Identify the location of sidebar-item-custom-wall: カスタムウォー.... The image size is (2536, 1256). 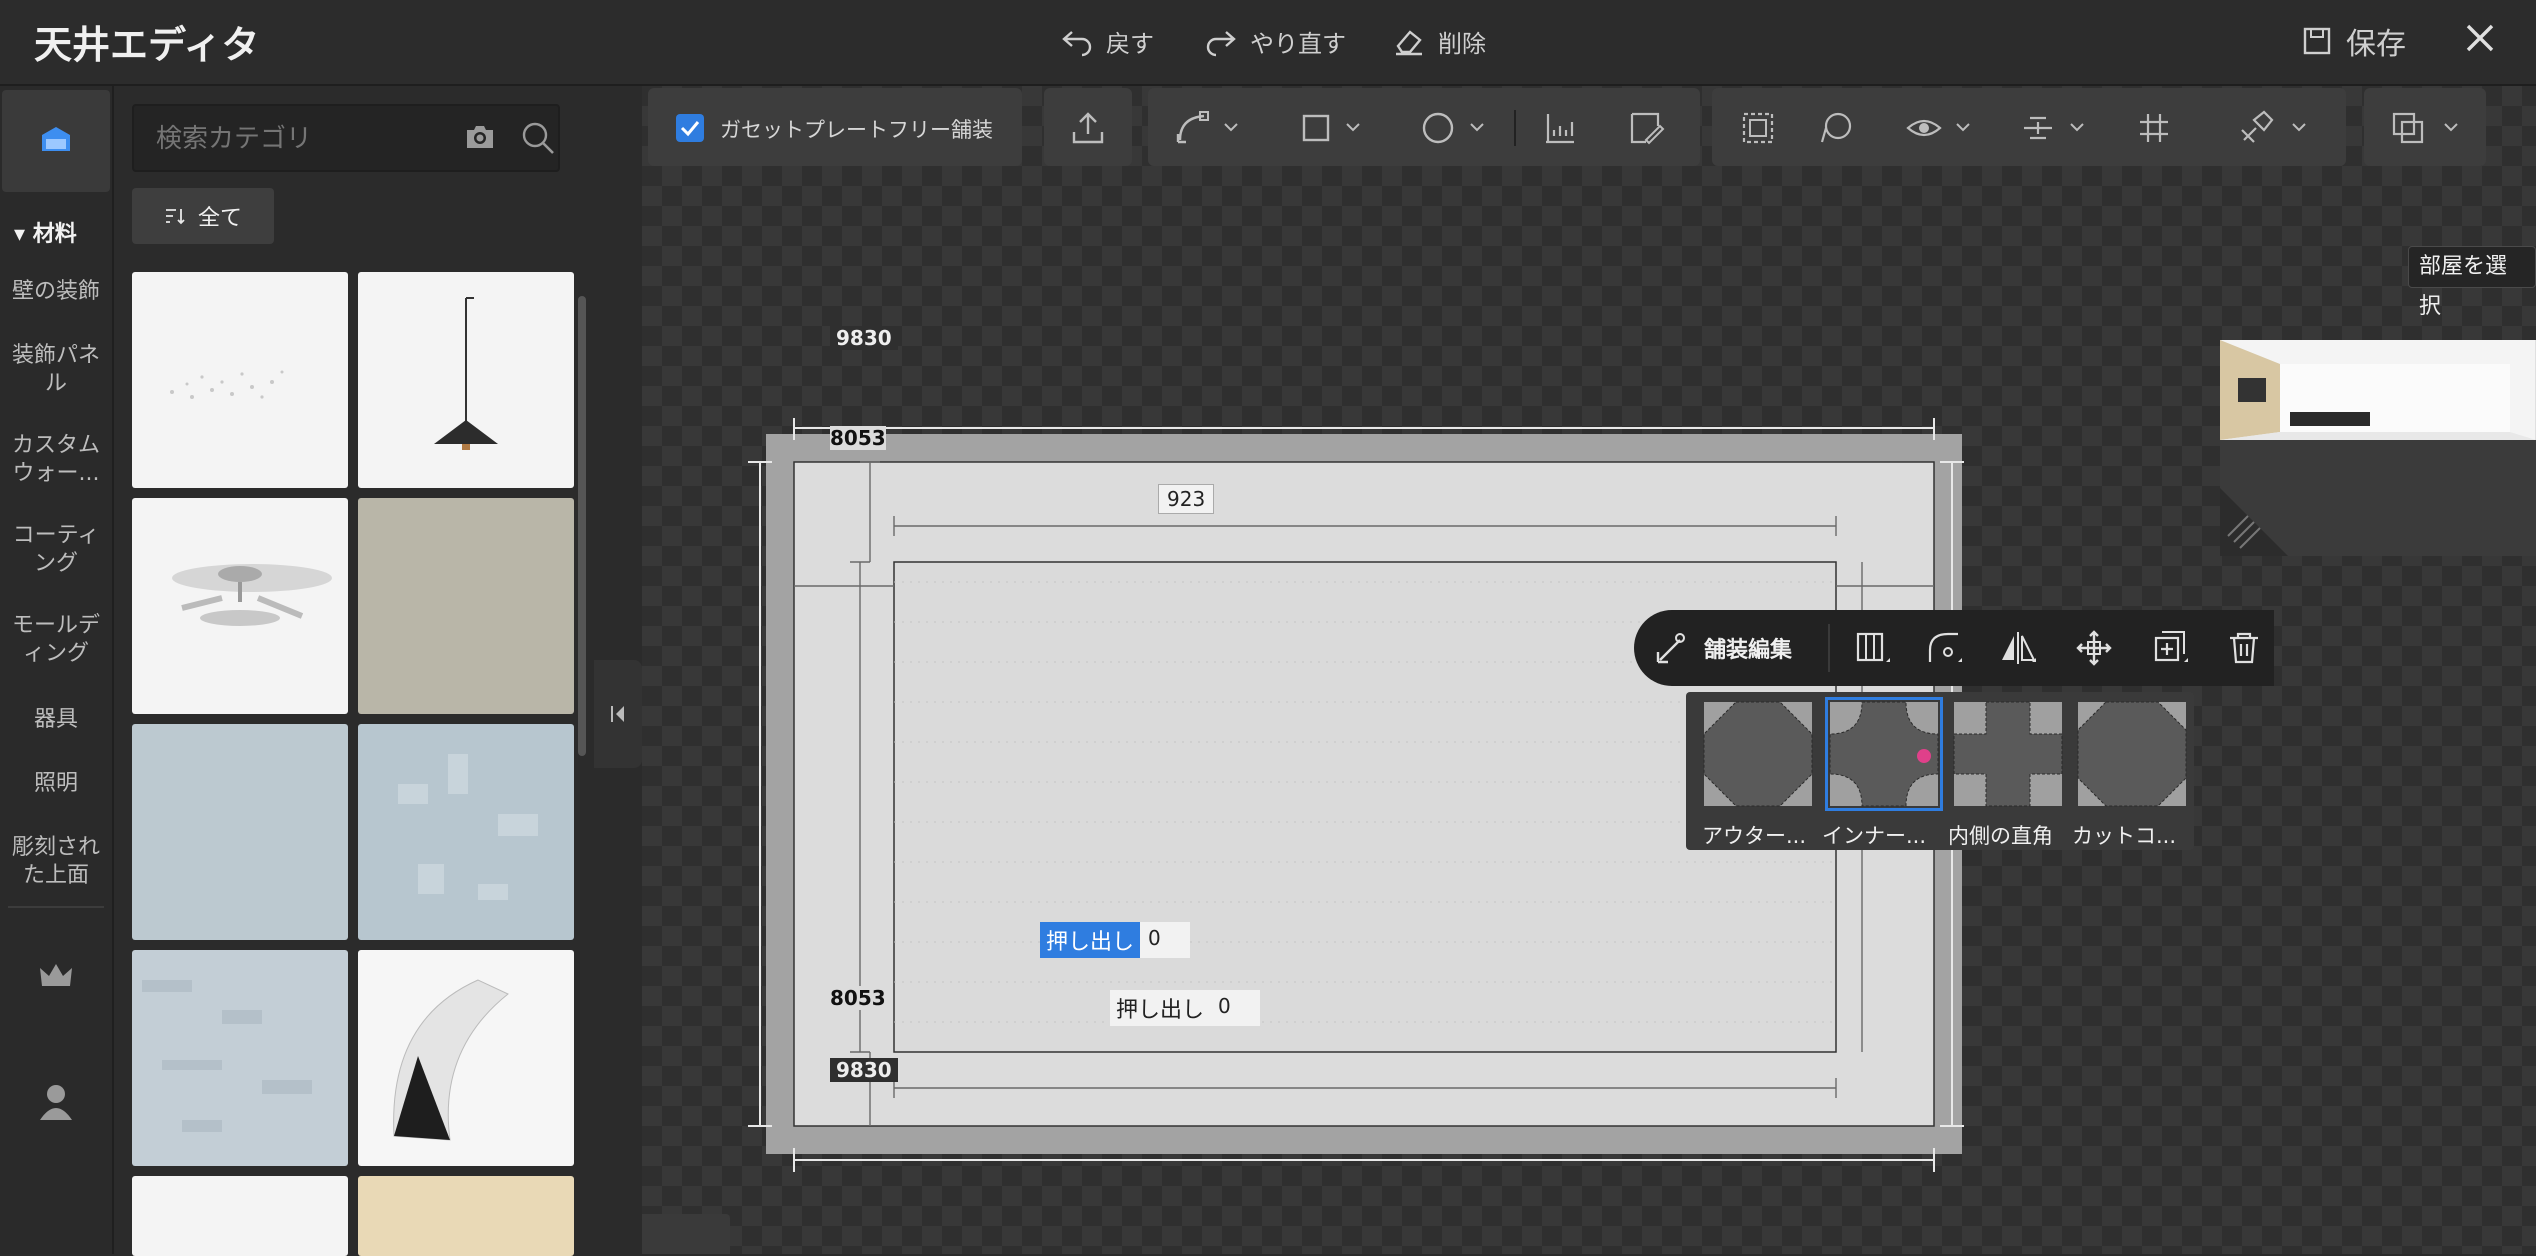
(56, 460).